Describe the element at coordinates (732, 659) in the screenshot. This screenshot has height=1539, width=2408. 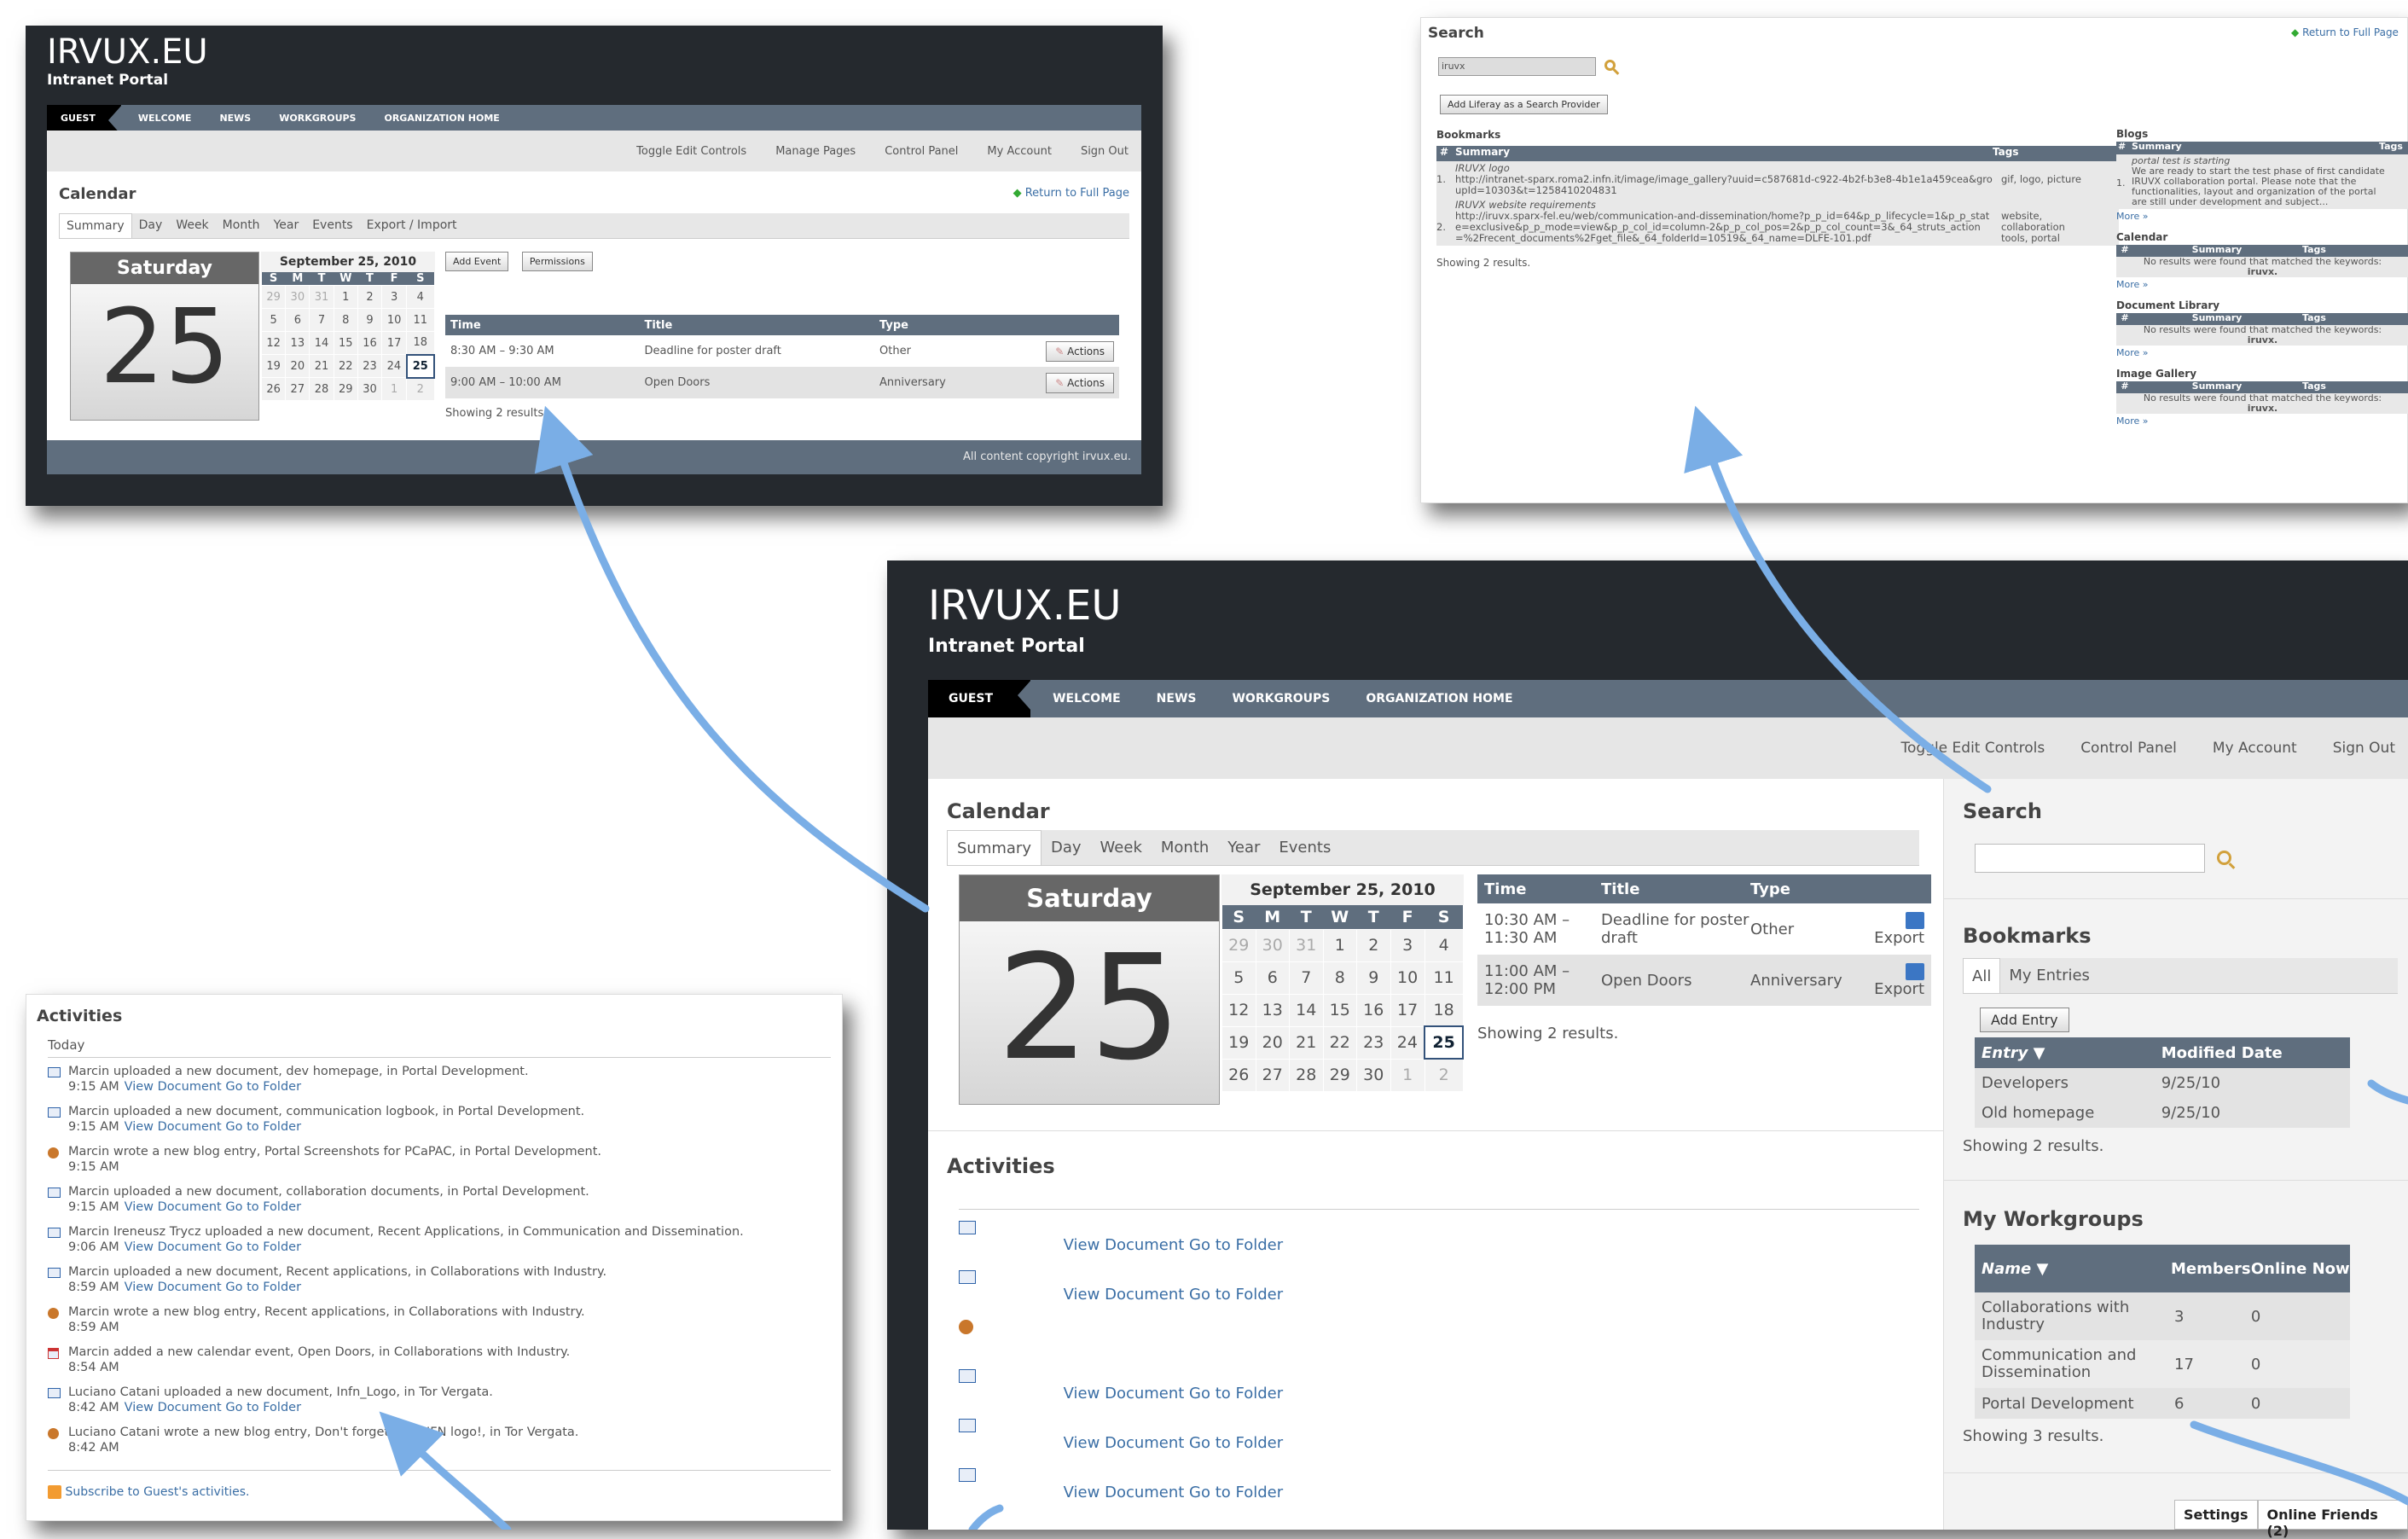
I see `arrow-to-calendar` at that location.